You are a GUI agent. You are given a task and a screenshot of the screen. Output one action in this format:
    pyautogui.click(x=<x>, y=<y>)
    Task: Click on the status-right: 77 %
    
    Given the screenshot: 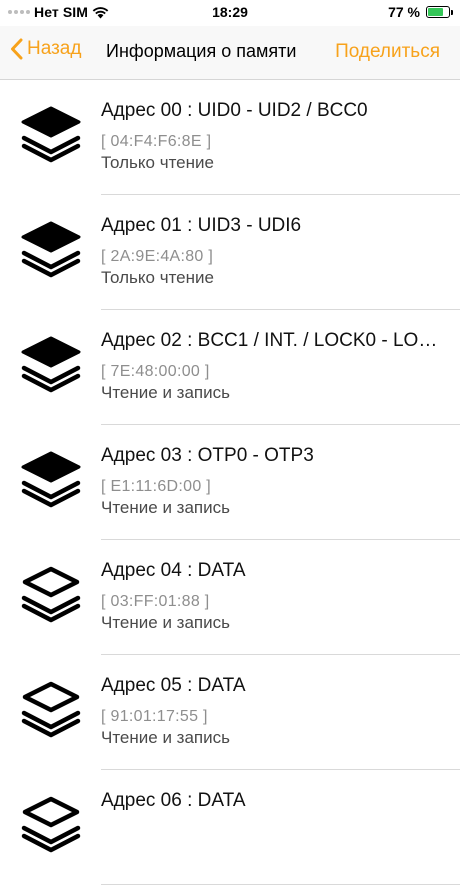 What is the action you would take?
    pyautogui.click(x=420, y=12)
    